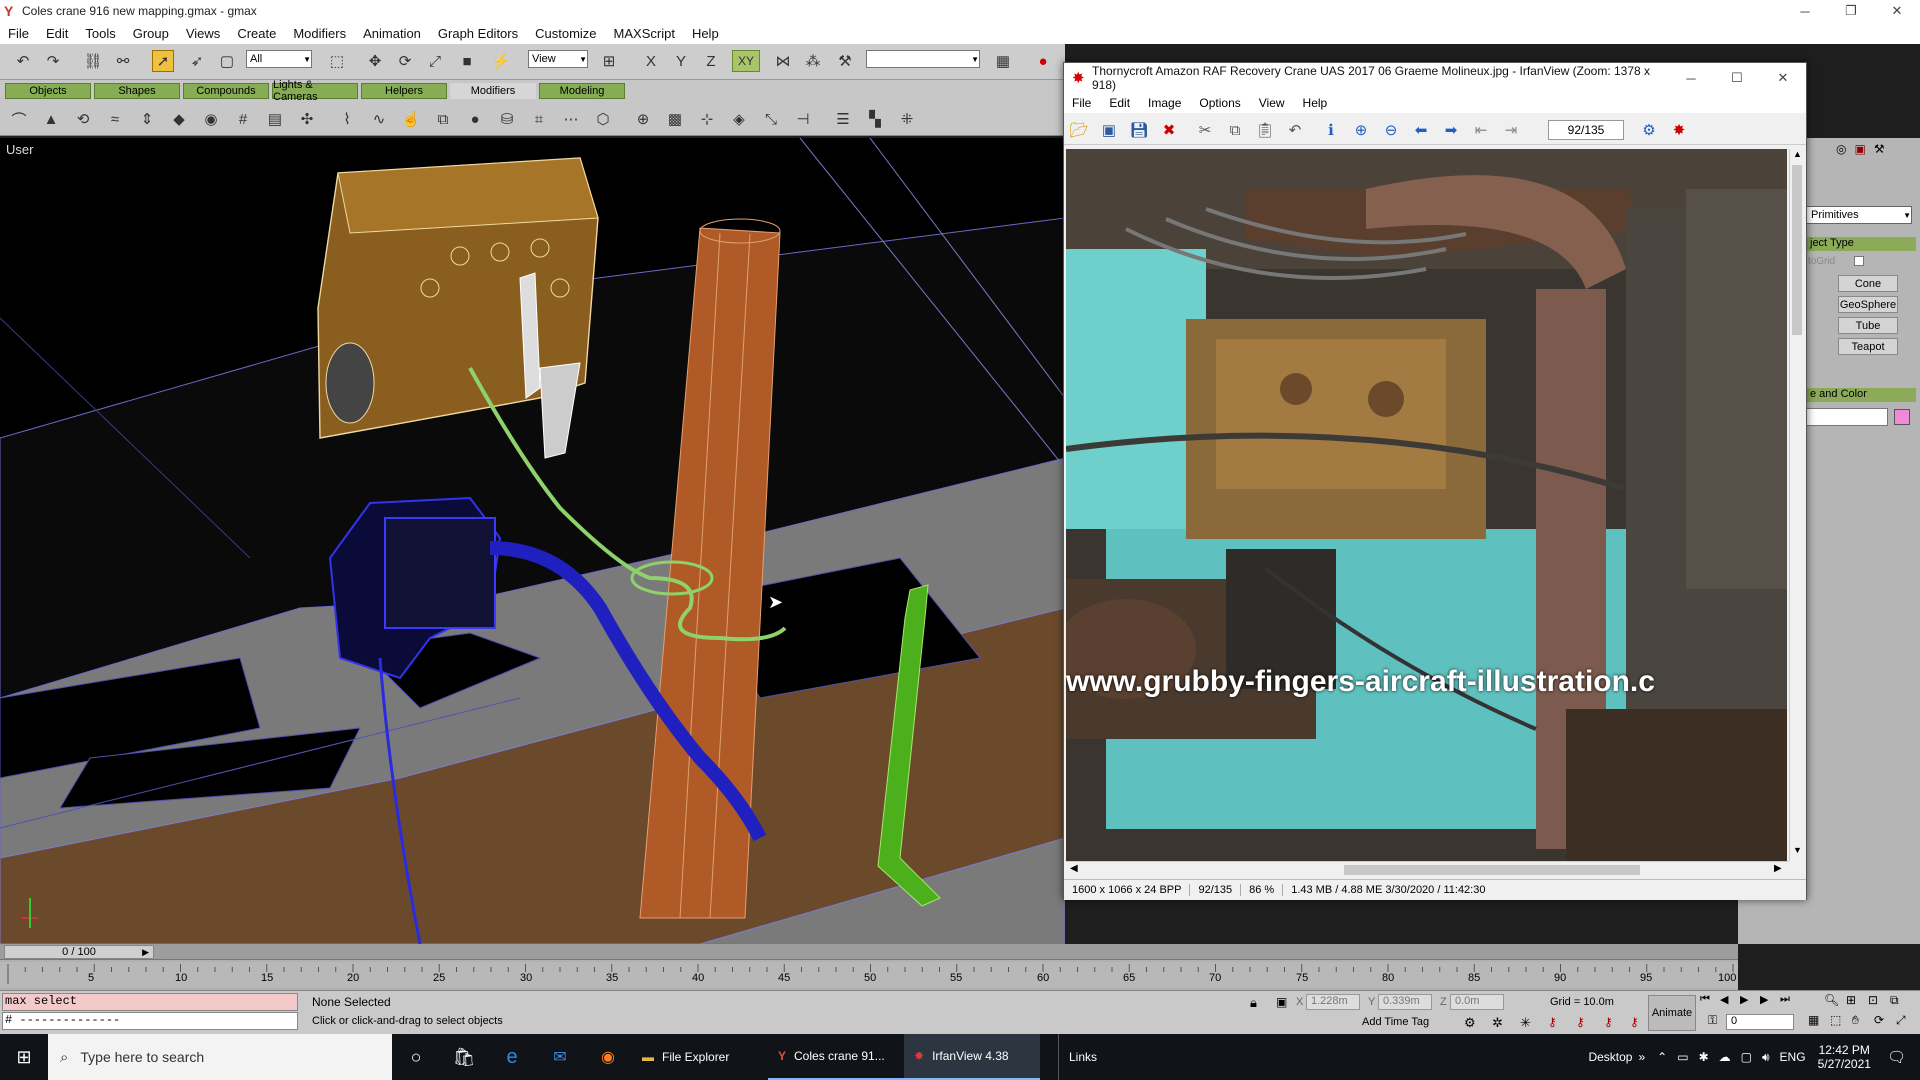  What do you see at coordinates (1081, 103) in the screenshot?
I see `irfan-menu-file: File` at bounding box center [1081, 103].